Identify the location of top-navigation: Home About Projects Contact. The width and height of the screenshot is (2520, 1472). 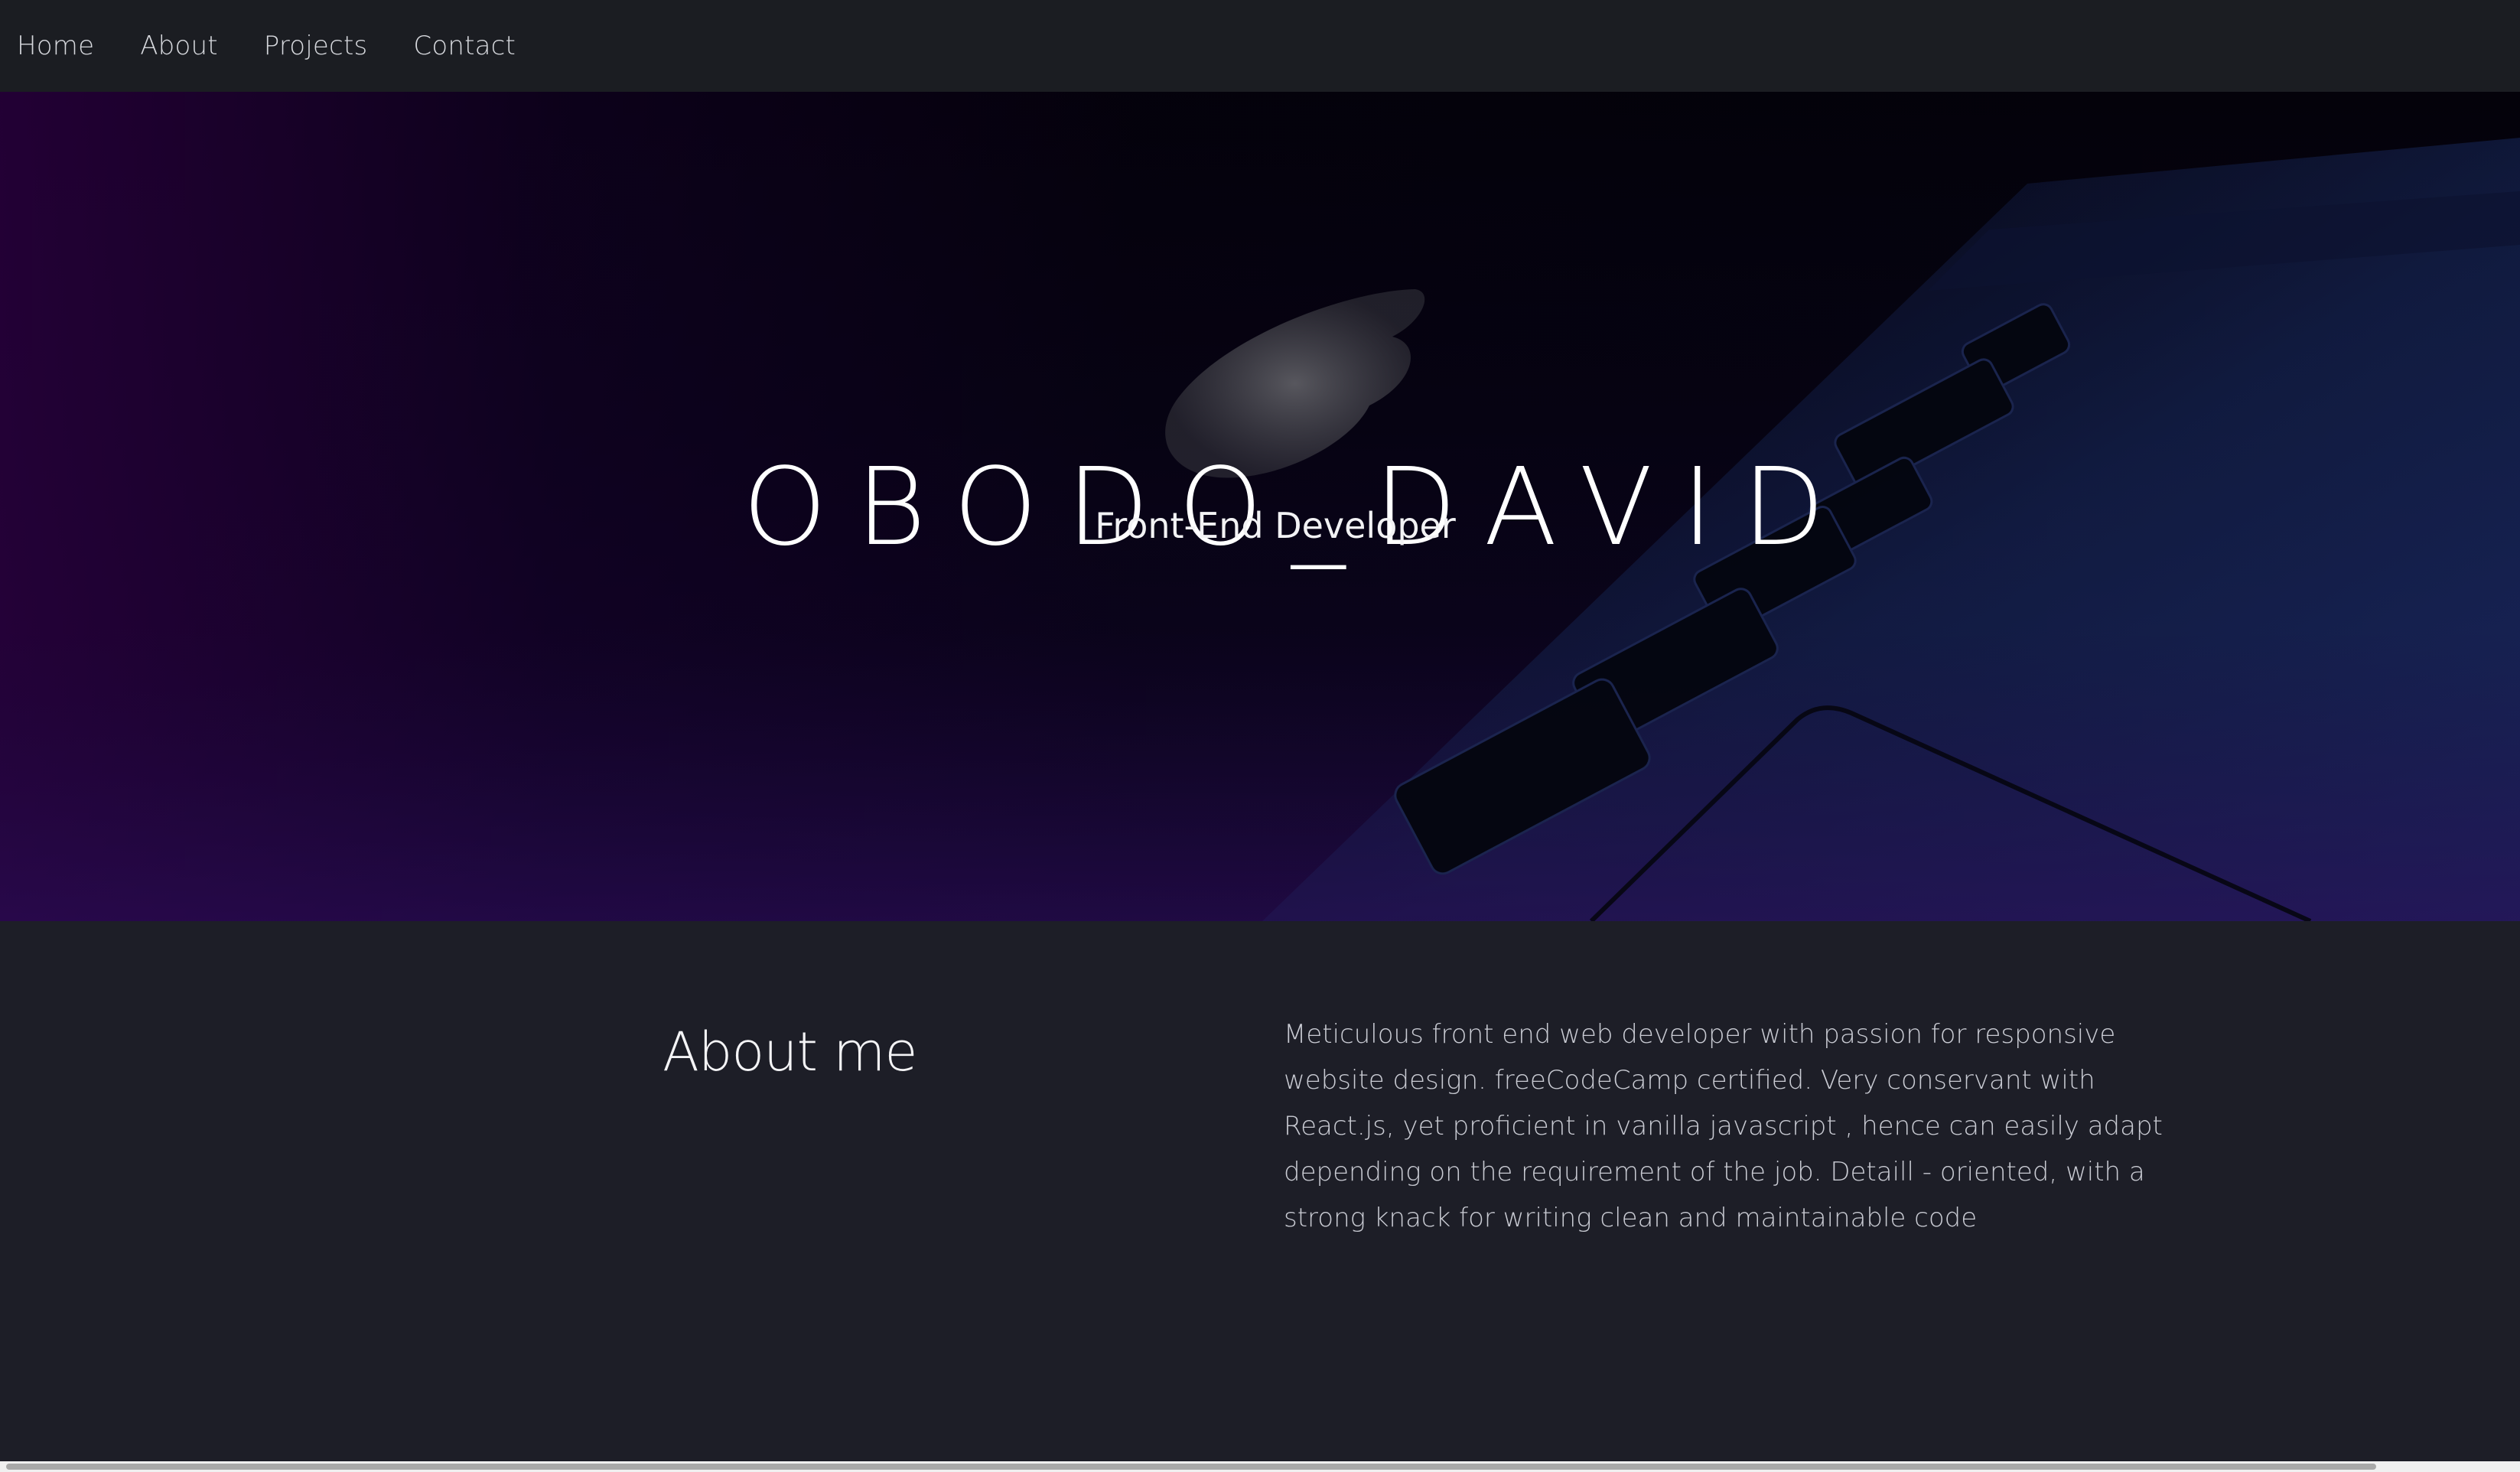
(1260, 46).